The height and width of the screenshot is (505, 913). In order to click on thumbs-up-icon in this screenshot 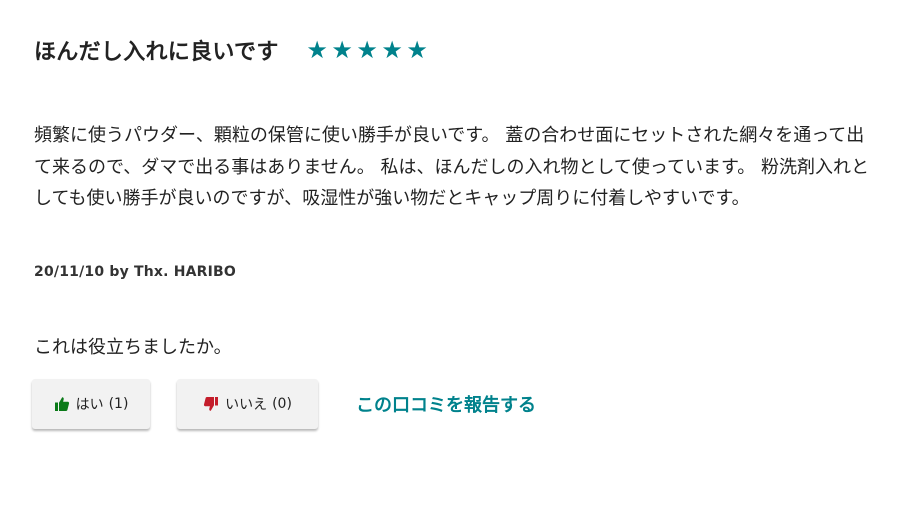, I will do `click(62, 404)`.